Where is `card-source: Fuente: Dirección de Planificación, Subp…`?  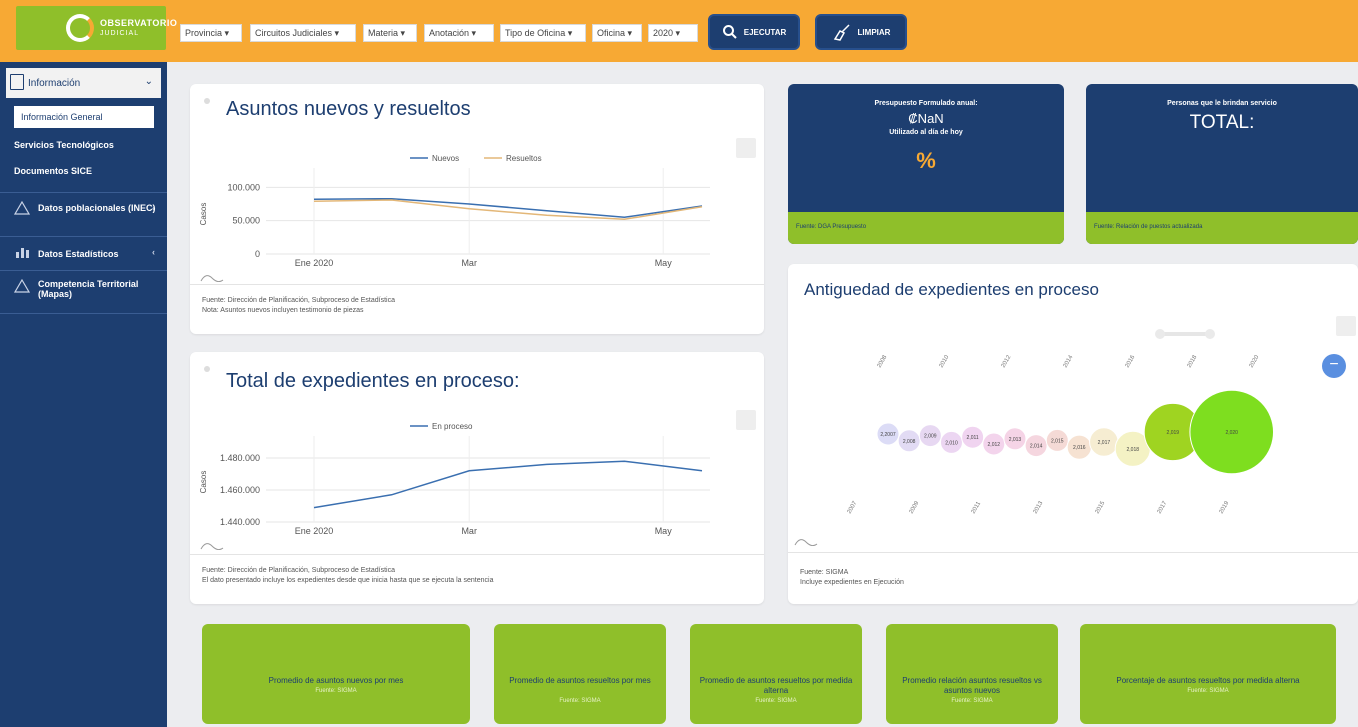 card-source: Fuente: Dirección de Planificación, Subp… is located at coordinates (298, 300).